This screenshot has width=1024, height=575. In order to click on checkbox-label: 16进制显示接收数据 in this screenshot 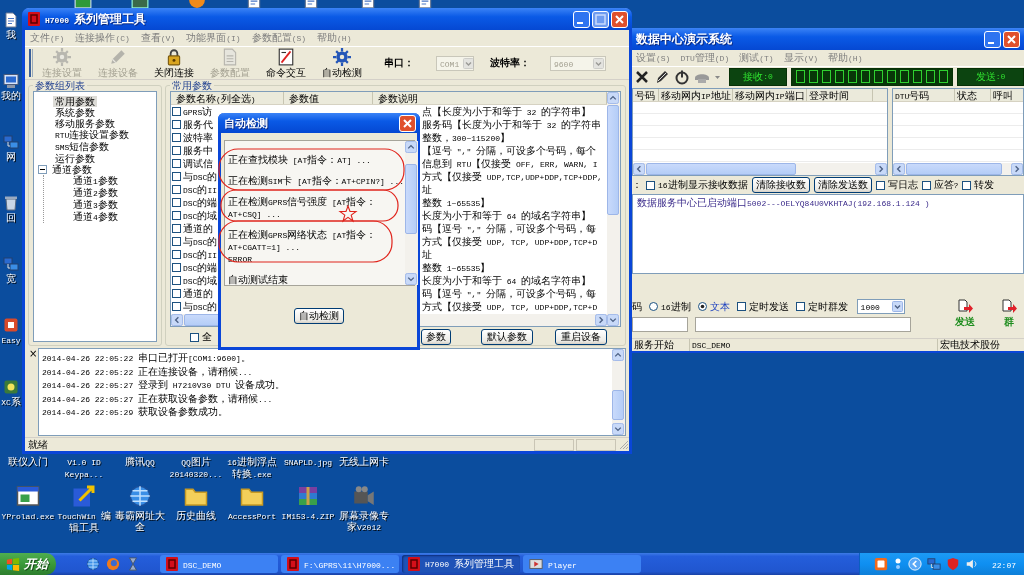, I will do `click(703, 185)`.